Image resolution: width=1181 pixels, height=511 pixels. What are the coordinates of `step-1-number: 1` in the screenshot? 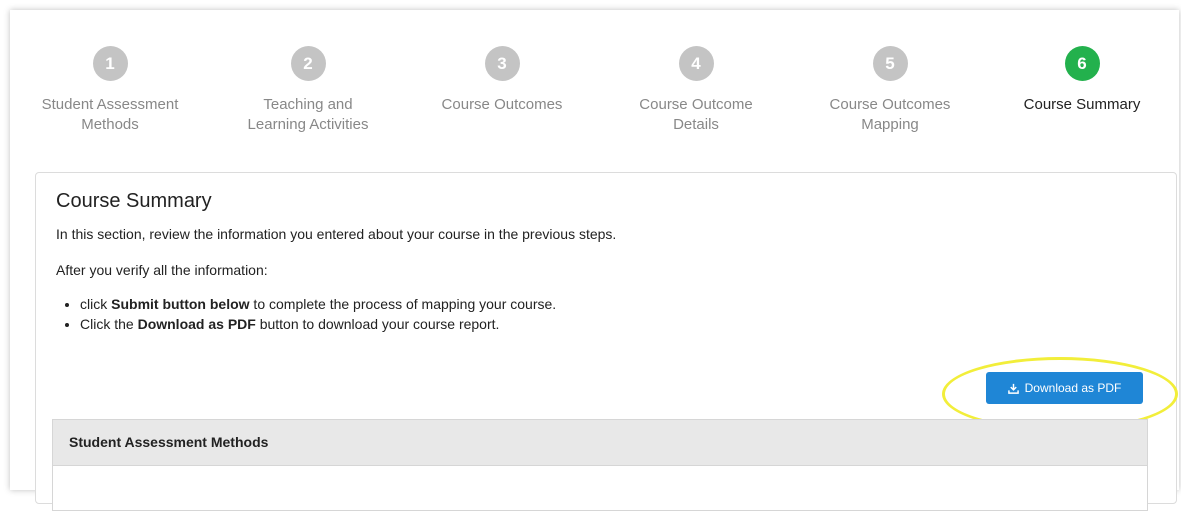 It's located at (110, 63).